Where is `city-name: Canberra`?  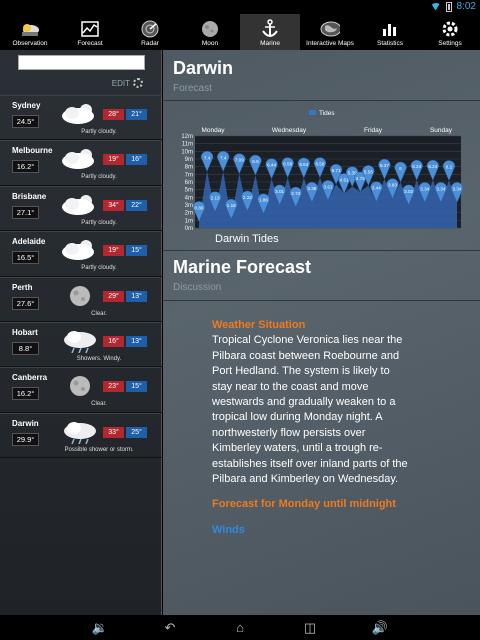
city-name: Canberra is located at coordinates (30, 378).